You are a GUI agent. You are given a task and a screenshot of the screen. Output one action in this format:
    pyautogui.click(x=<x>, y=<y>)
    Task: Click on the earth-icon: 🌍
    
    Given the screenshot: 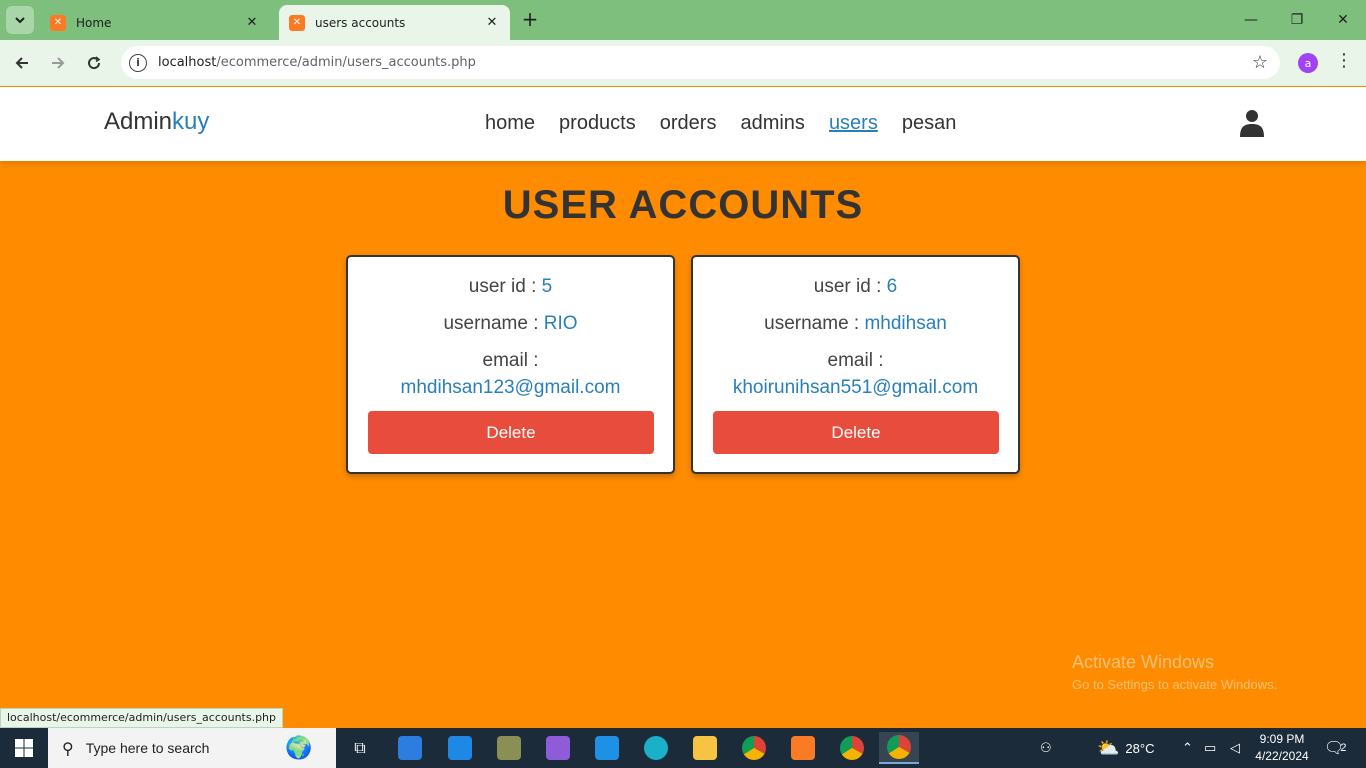 What is the action you would take?
    pyautogui.click(x=299, y=748)
    